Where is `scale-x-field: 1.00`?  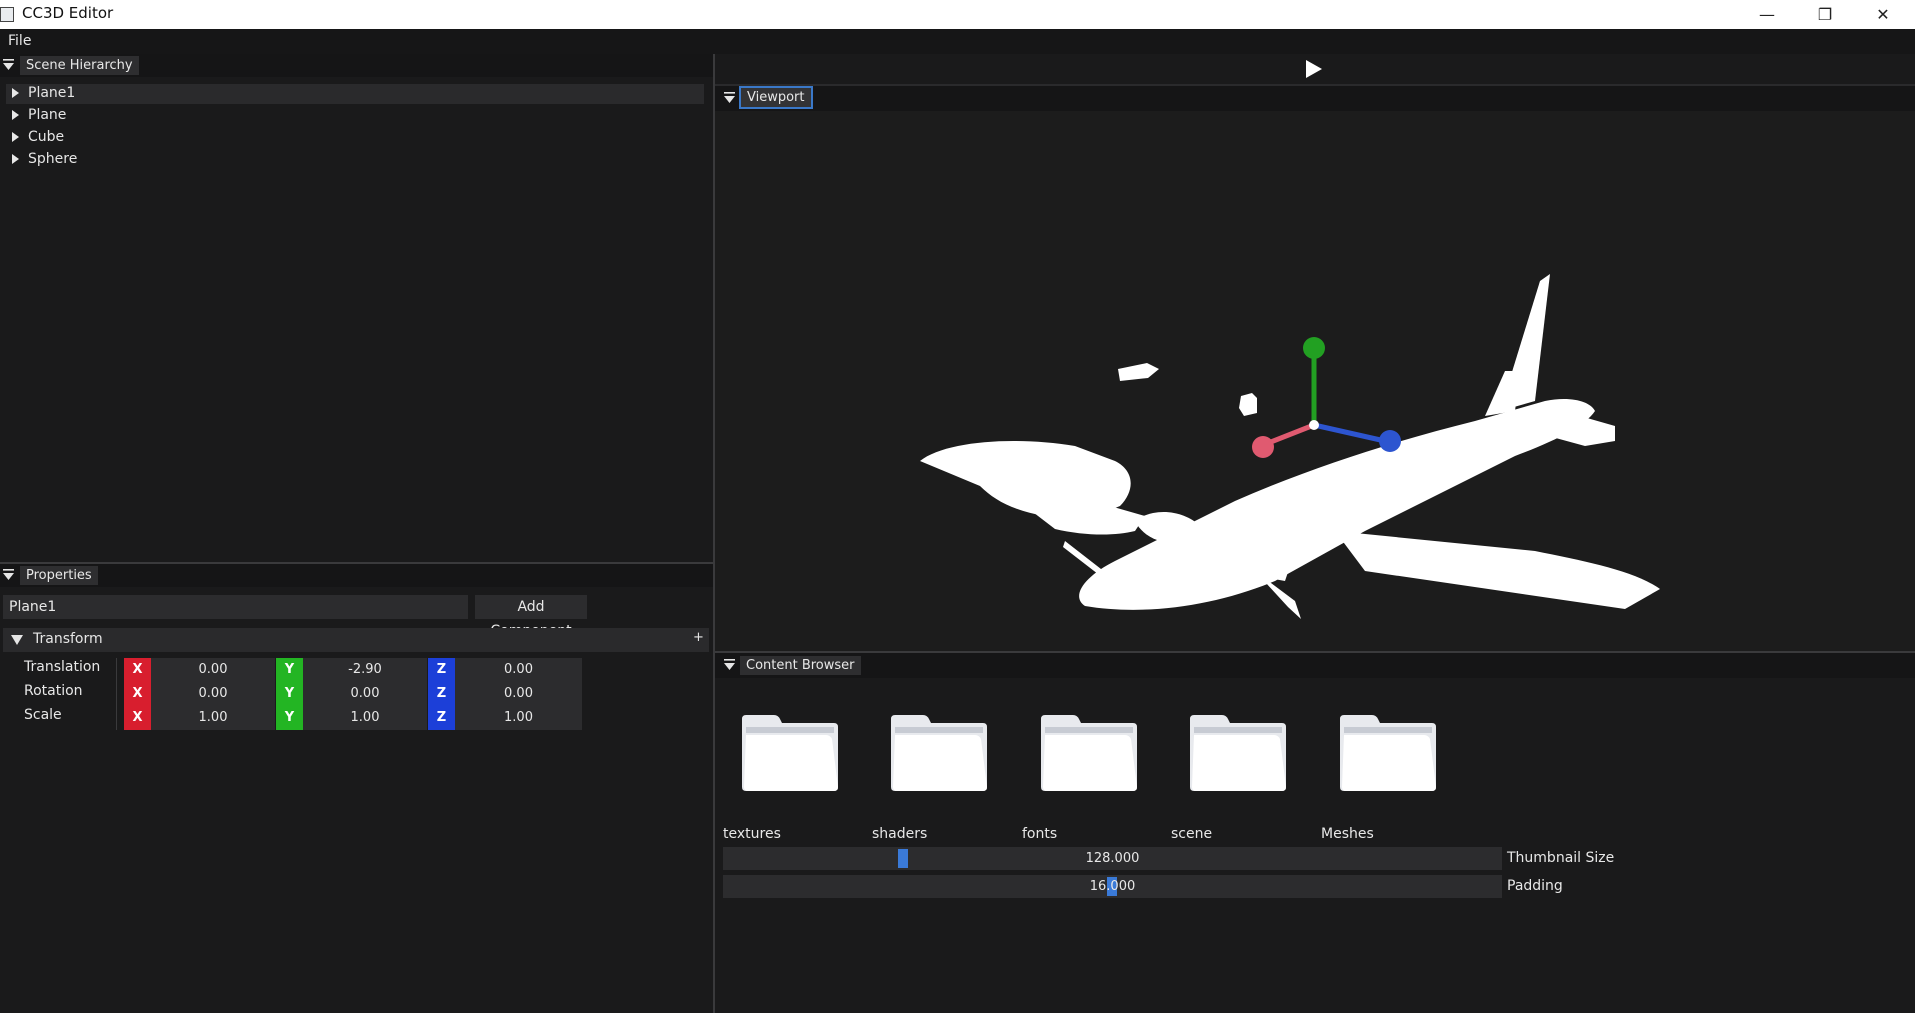 scale-x-field: 1.00 is located at coordinates (213, 718).